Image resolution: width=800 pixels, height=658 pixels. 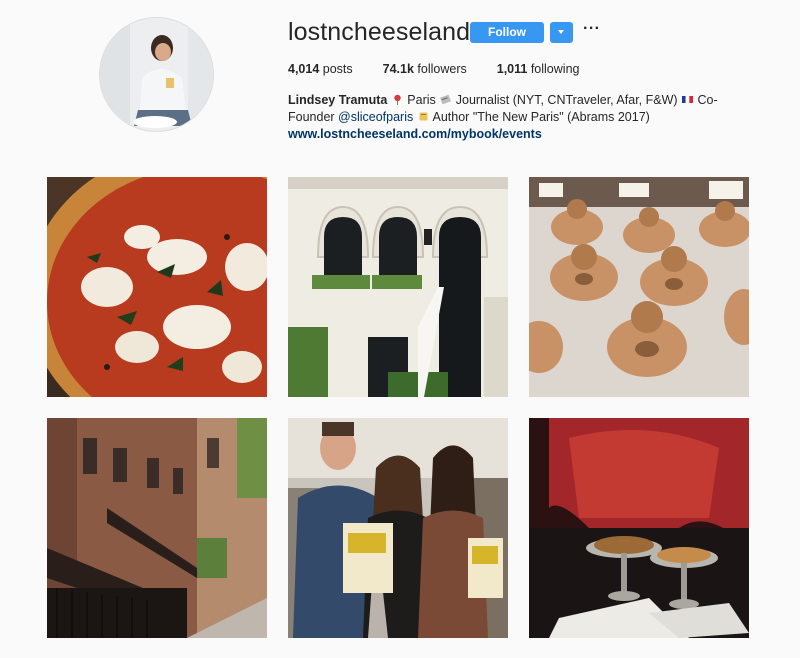 I want to click on donuts-image, so click(x=639, y=287).